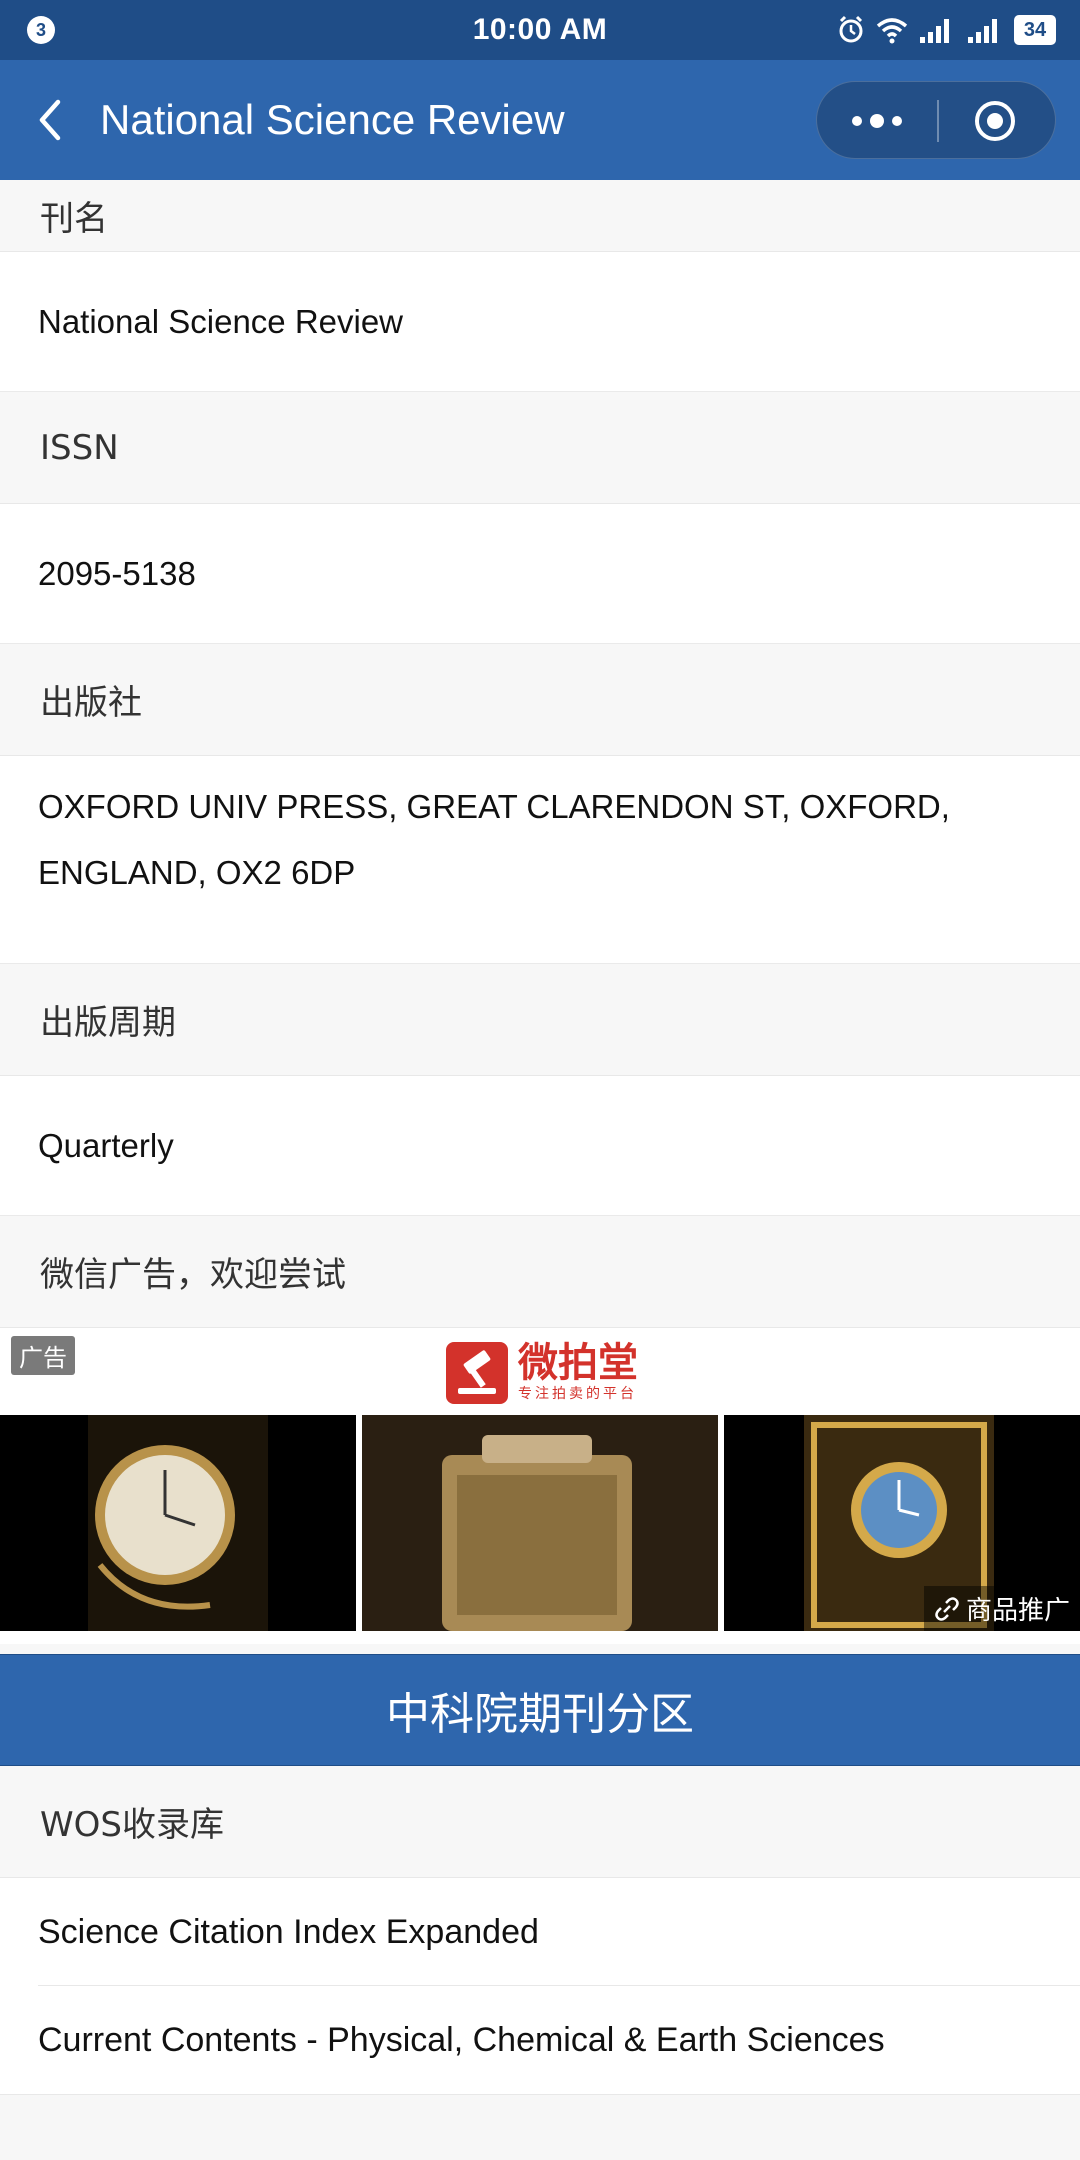 The image size is (1080, 2160). What do you see at coordinates (540, 1020) in the screenshot?
I see `field-label-frequency: 出版周期` at bounding box center [540, 1020].